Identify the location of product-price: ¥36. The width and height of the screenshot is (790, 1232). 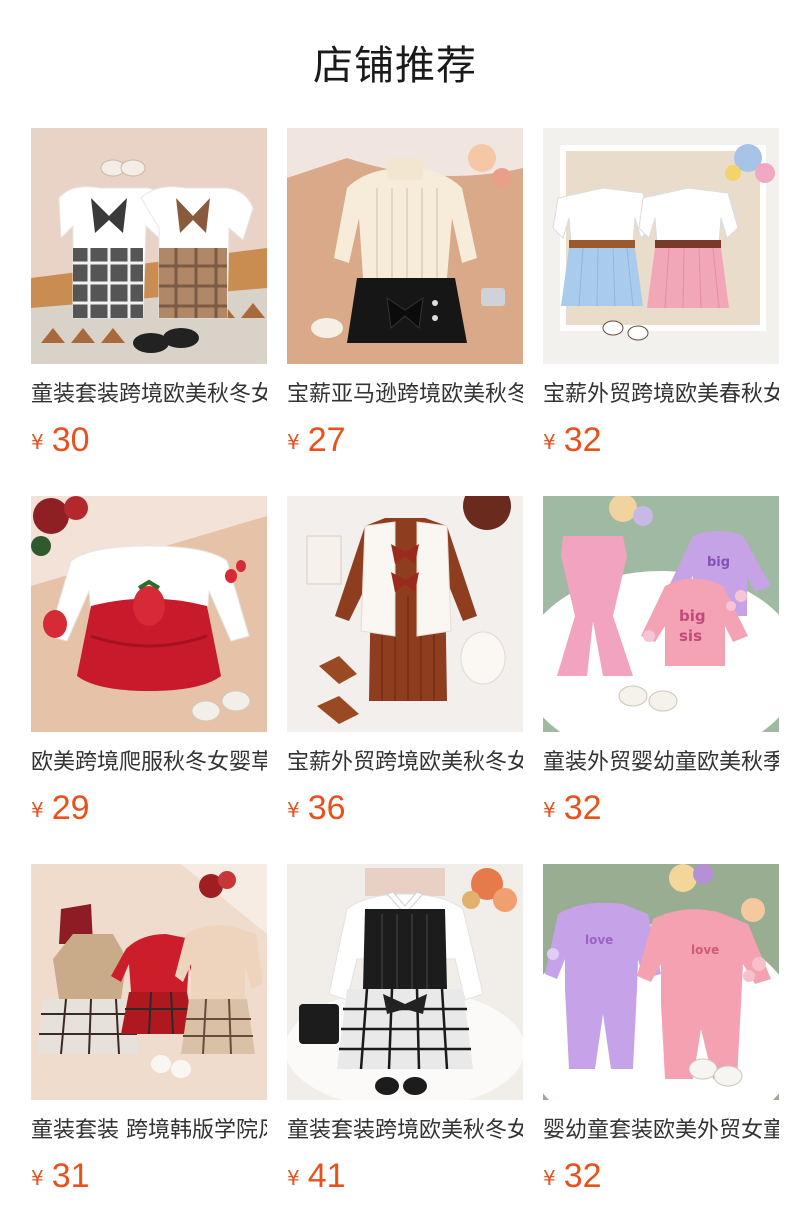
(405, 808).